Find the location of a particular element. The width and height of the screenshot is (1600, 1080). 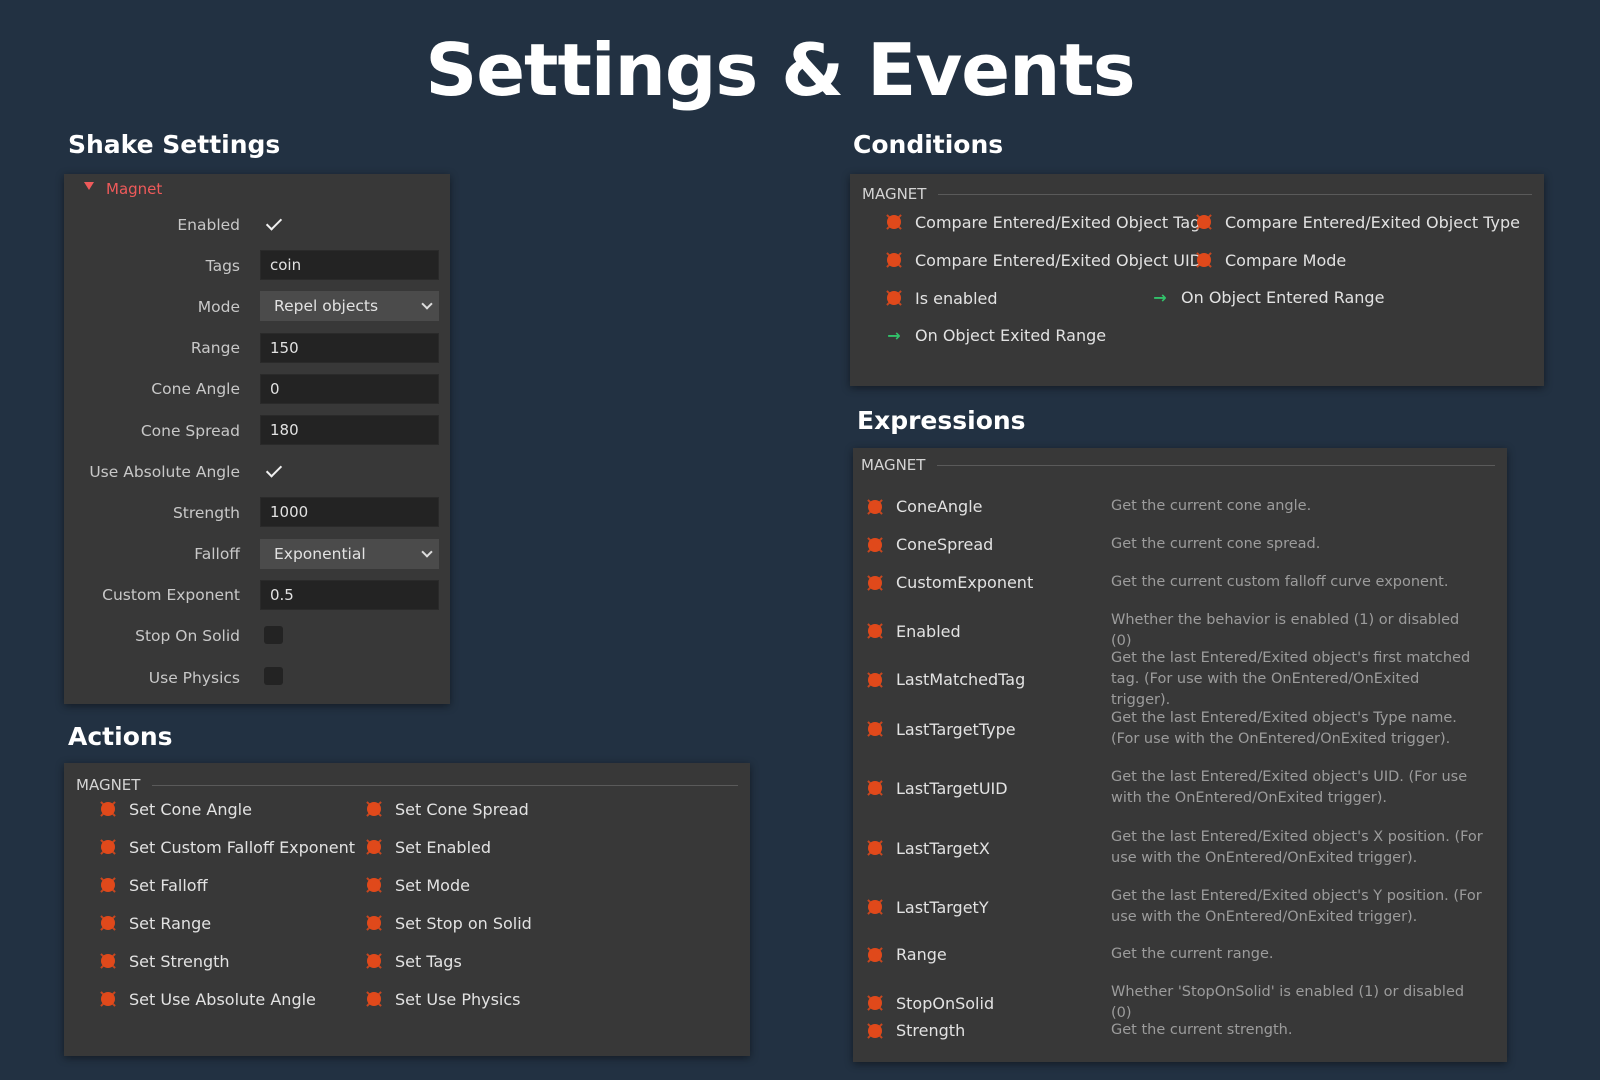

expression-name: Strength is located at coordinates (988, 1031).